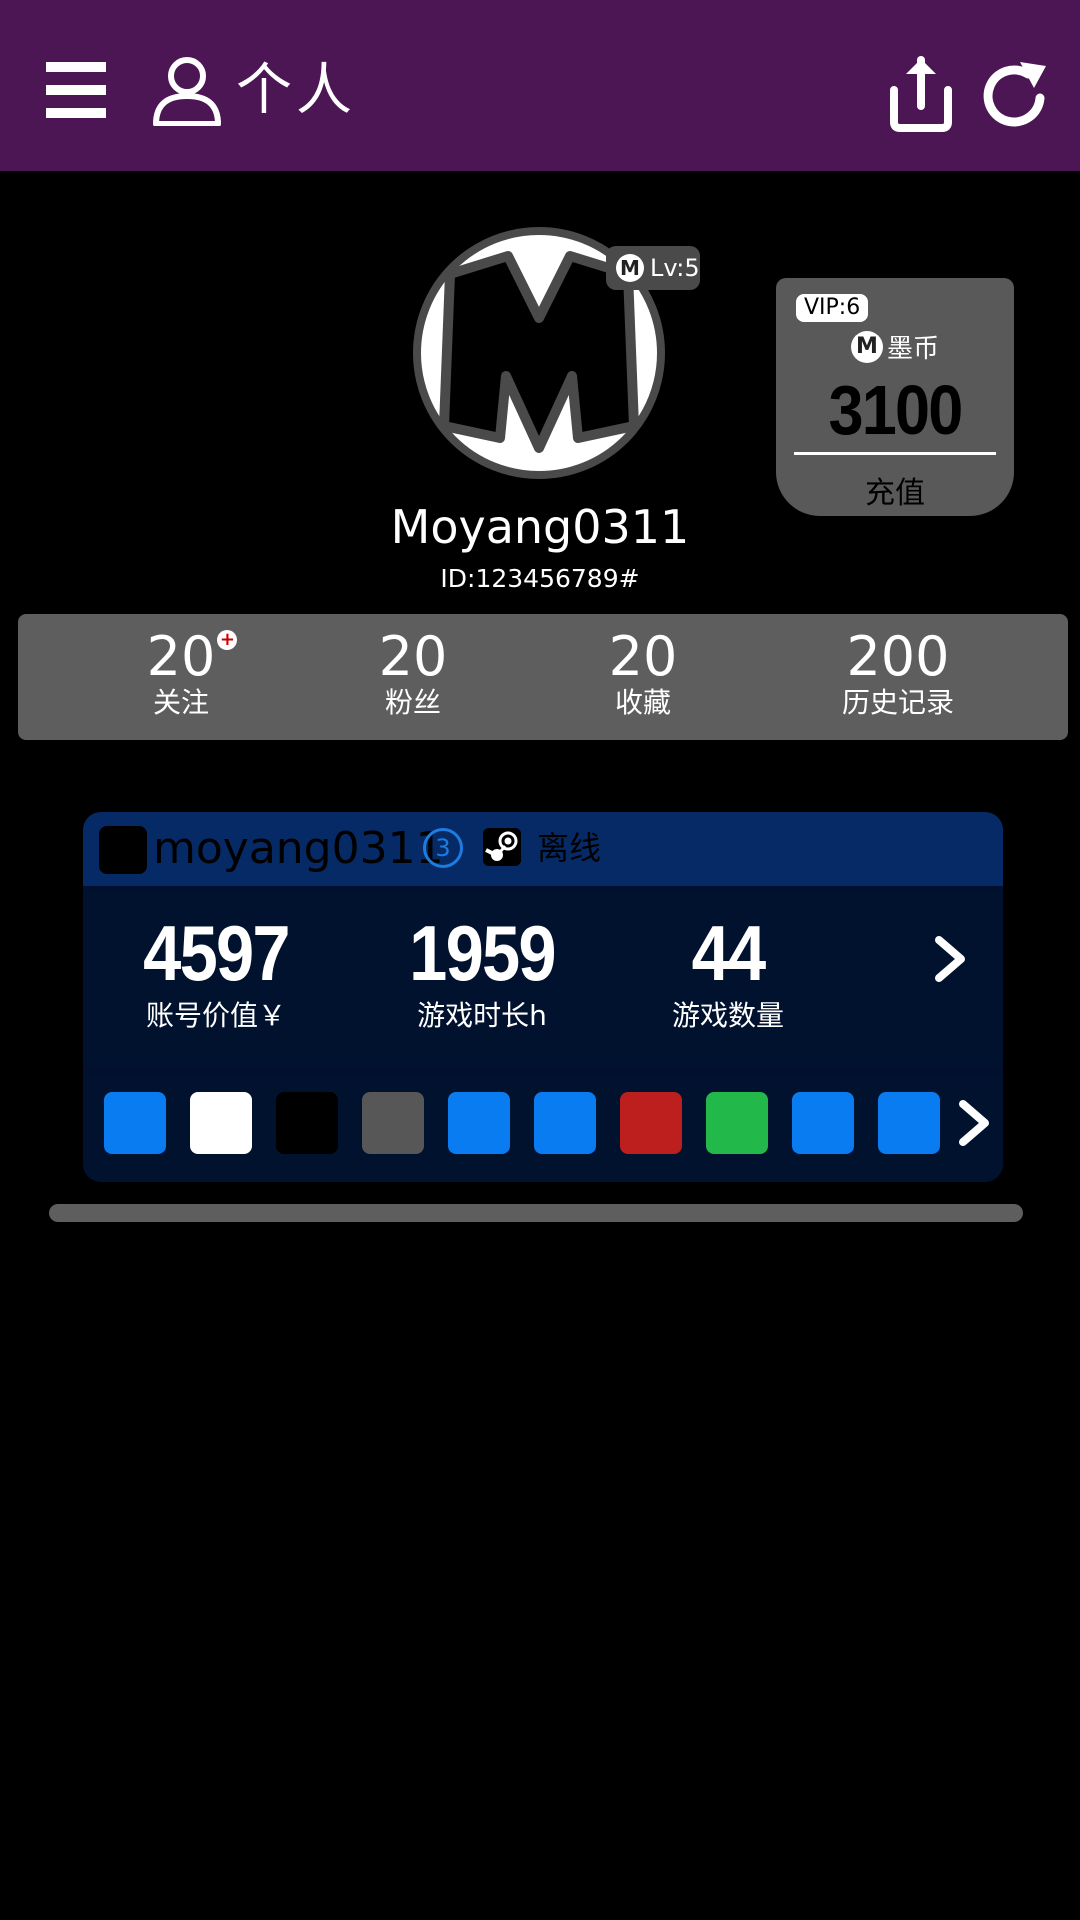 The width and height of the screenshot is (1080, 1920). I want to click on history-label: 历史记录, so click(897, 702).